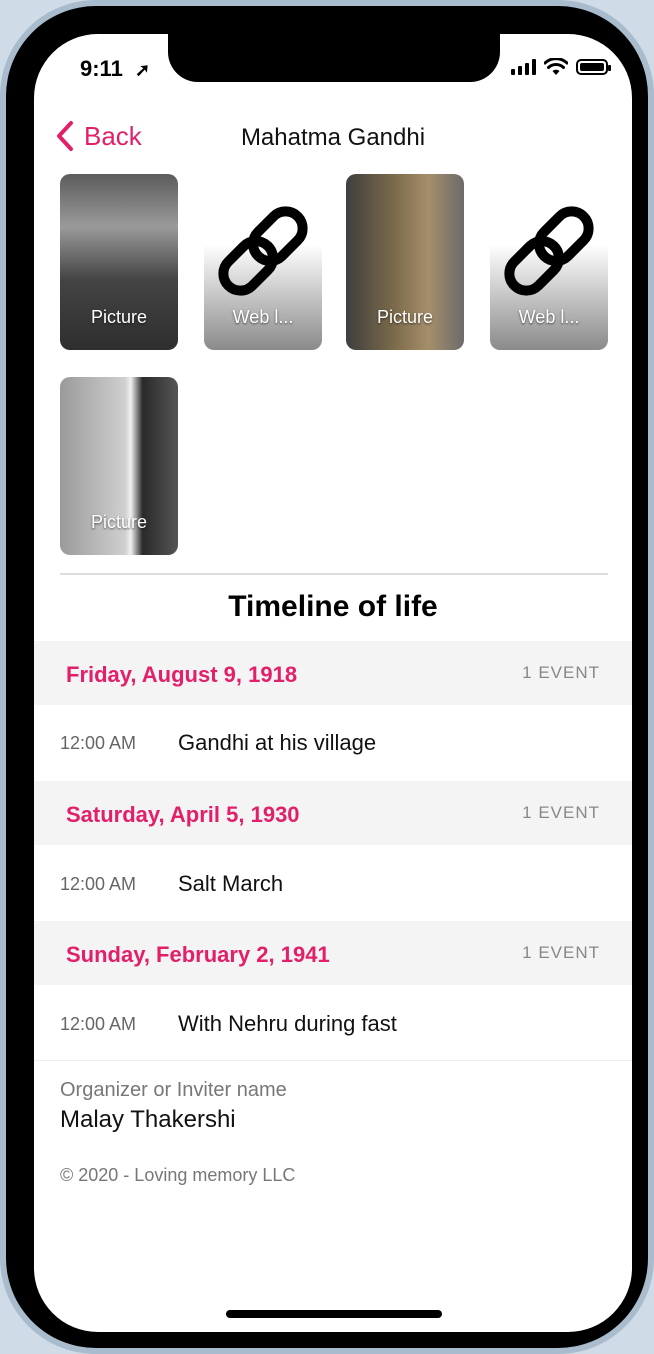 The height and width of the screenshot is (1354, 654). I want to click on section-date: Sunday, February 2, 1941, so click(198, 954).